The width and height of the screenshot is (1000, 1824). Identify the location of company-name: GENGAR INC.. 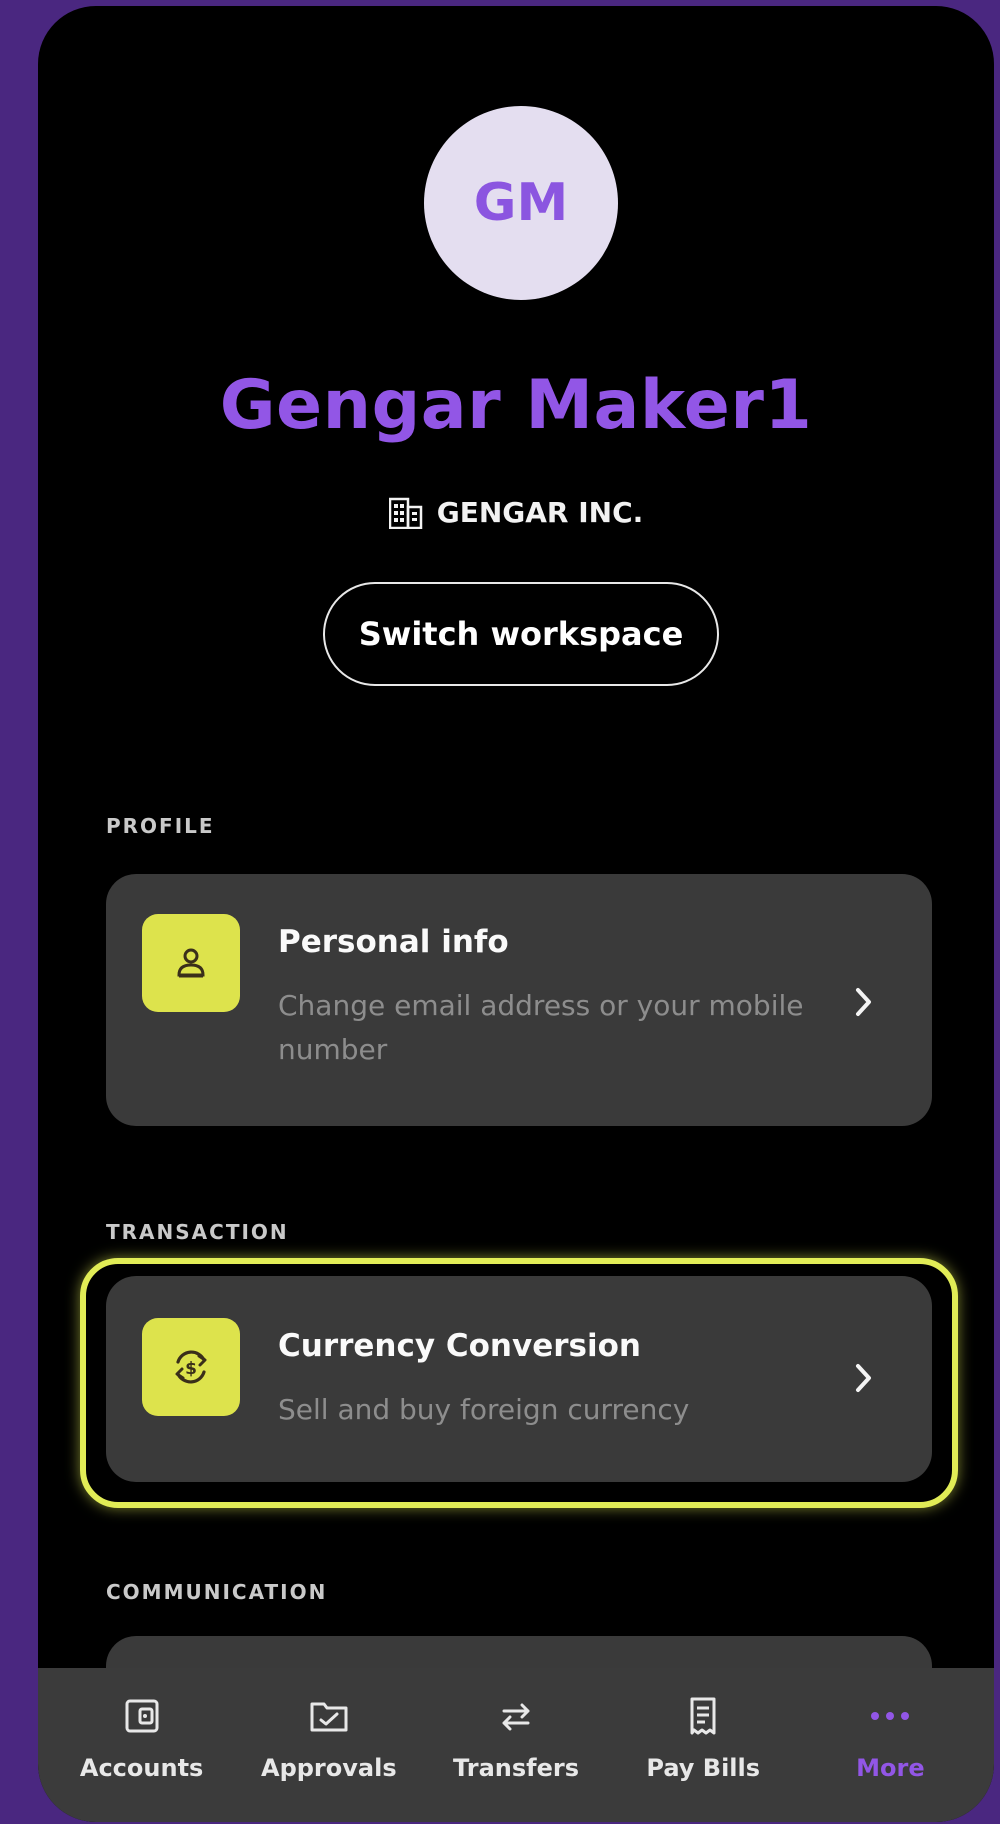
(540, 512).